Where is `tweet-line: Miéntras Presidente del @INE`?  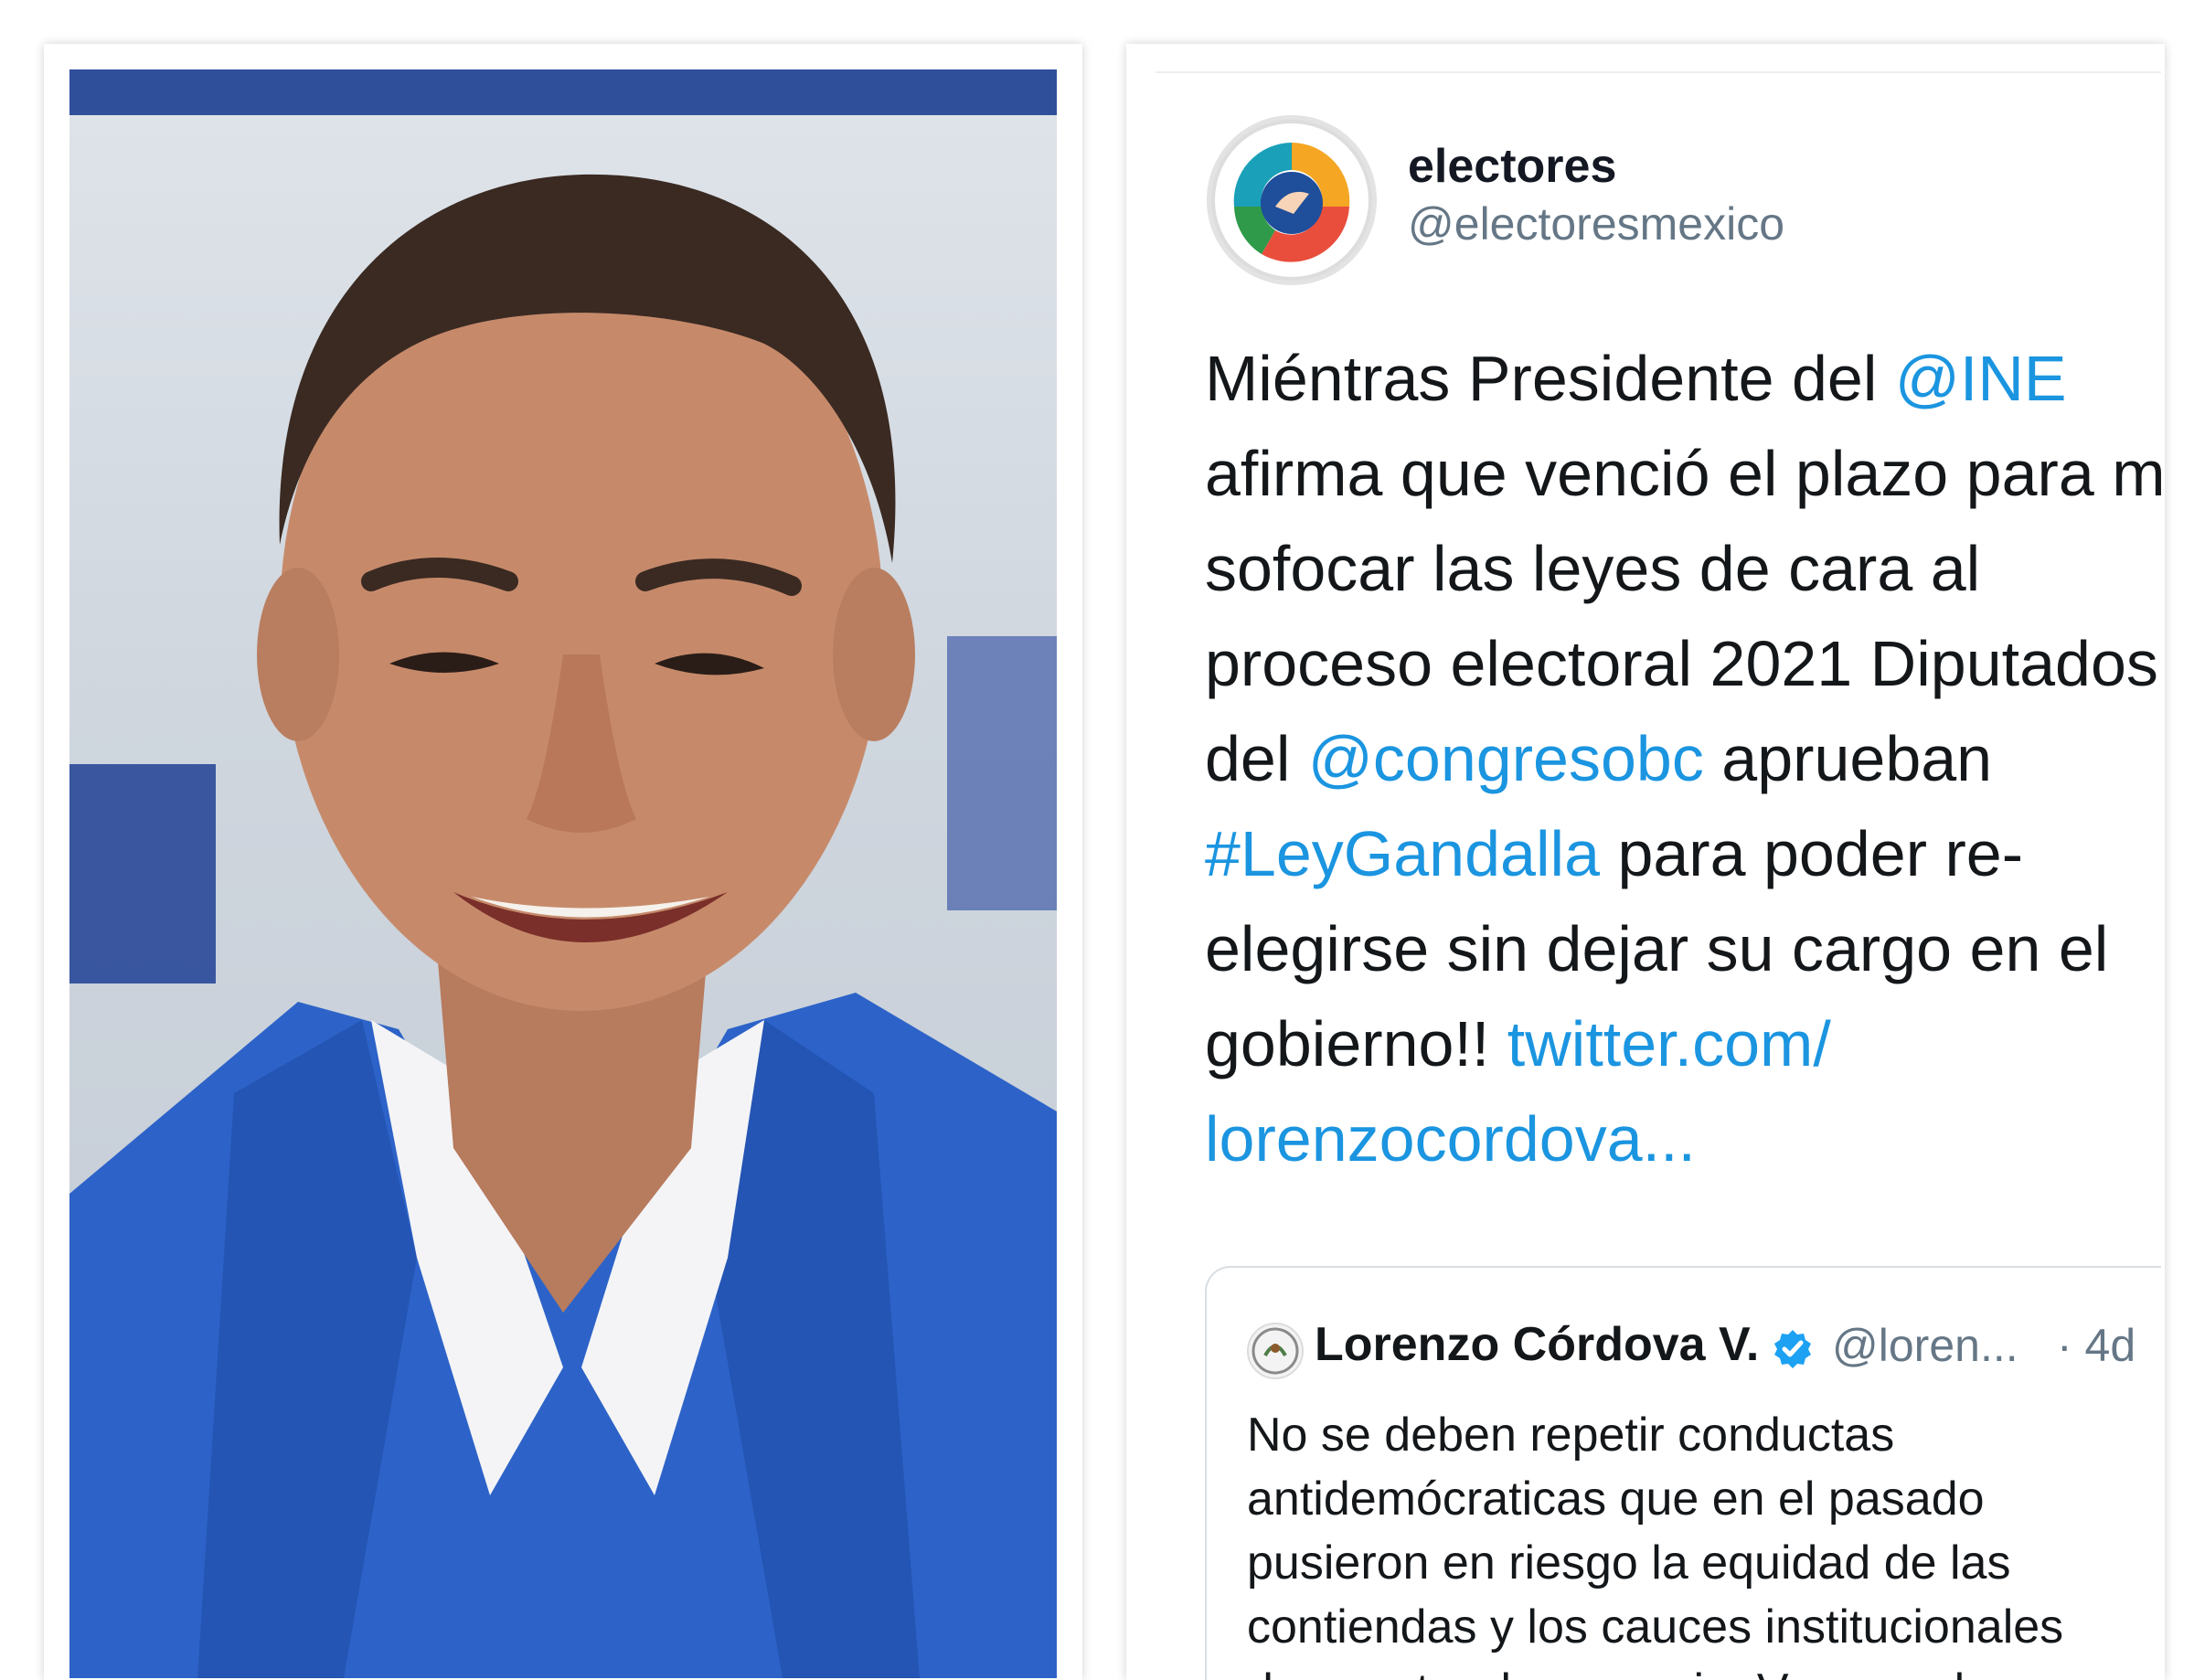
tweet-line: Miéntras Presidente del @INE is located at coordinates (1683, 379).